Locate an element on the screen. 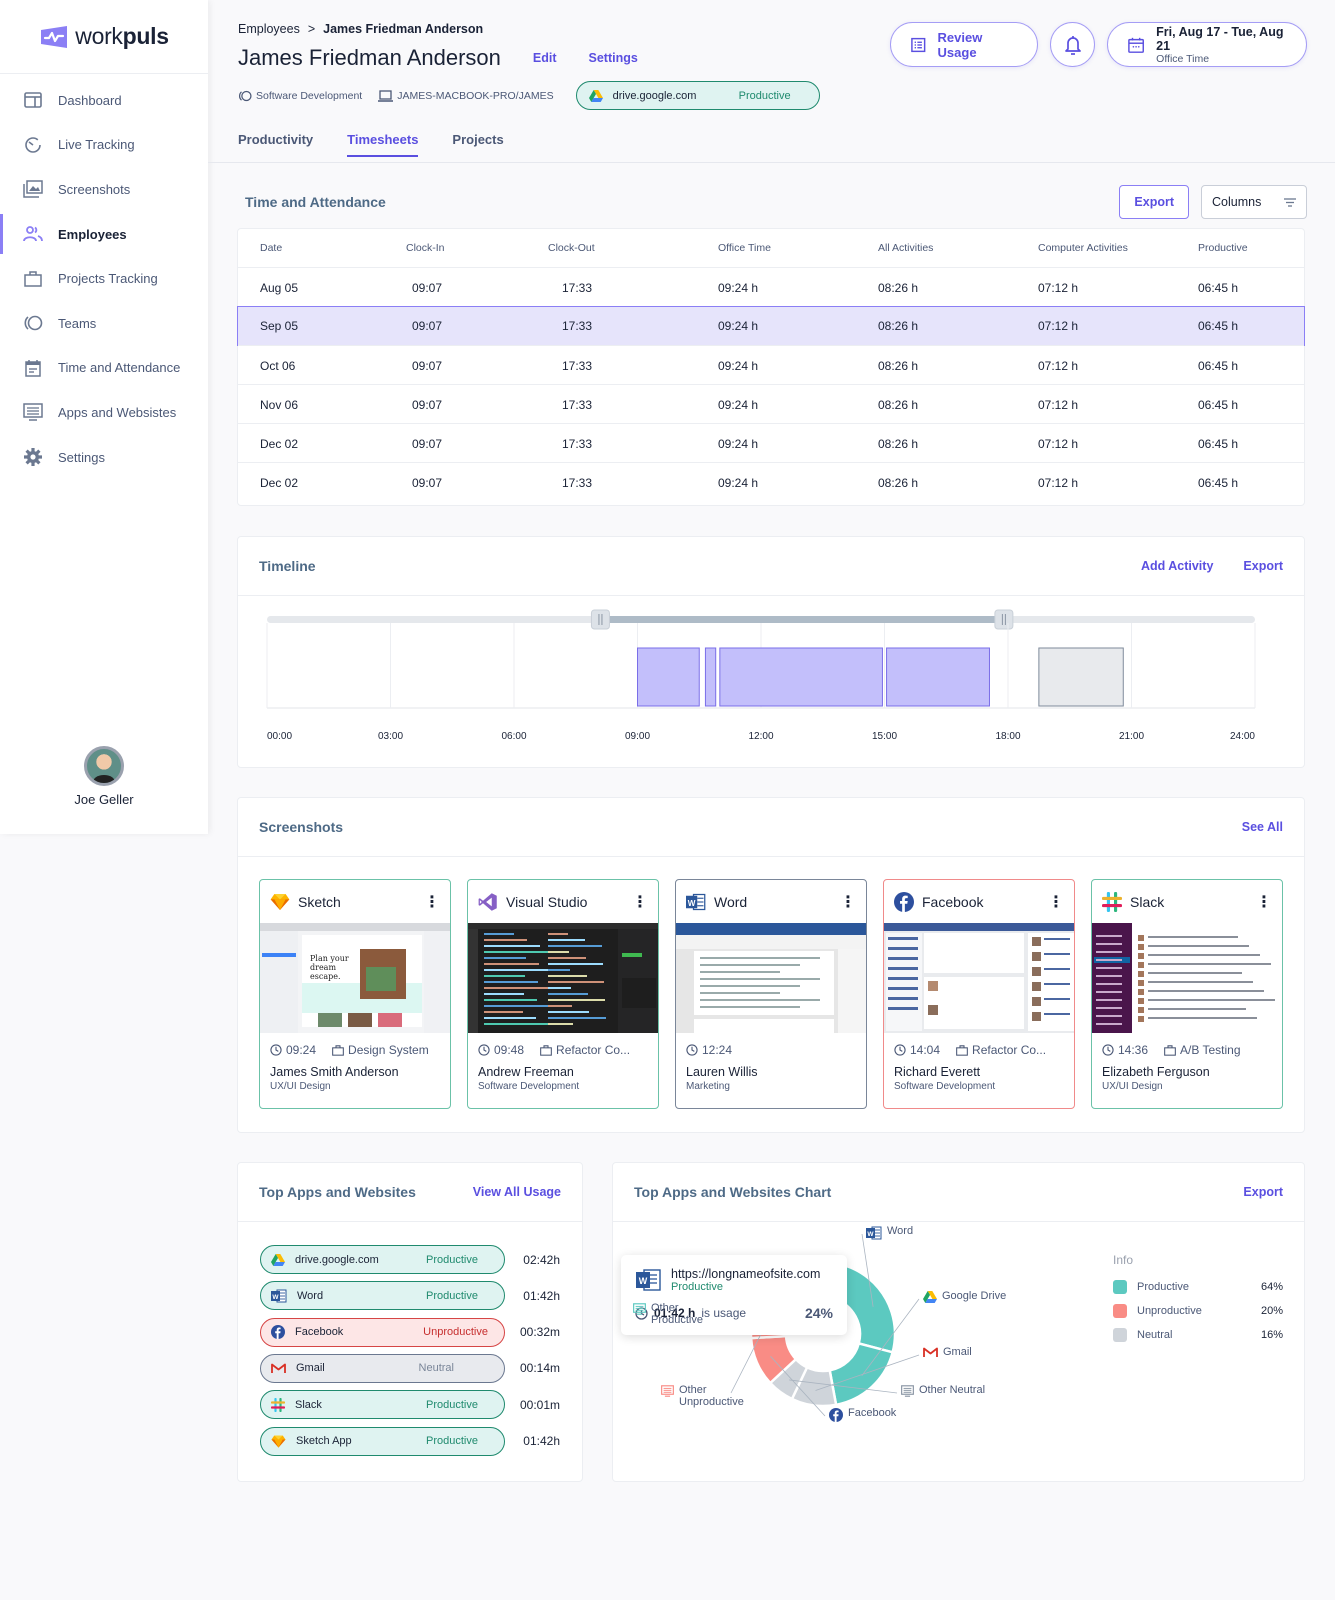 The width and height of the screenshot is (1335, 1600). sidebar-item-screenshots: Screenshots is located at coordinates (104, 189).